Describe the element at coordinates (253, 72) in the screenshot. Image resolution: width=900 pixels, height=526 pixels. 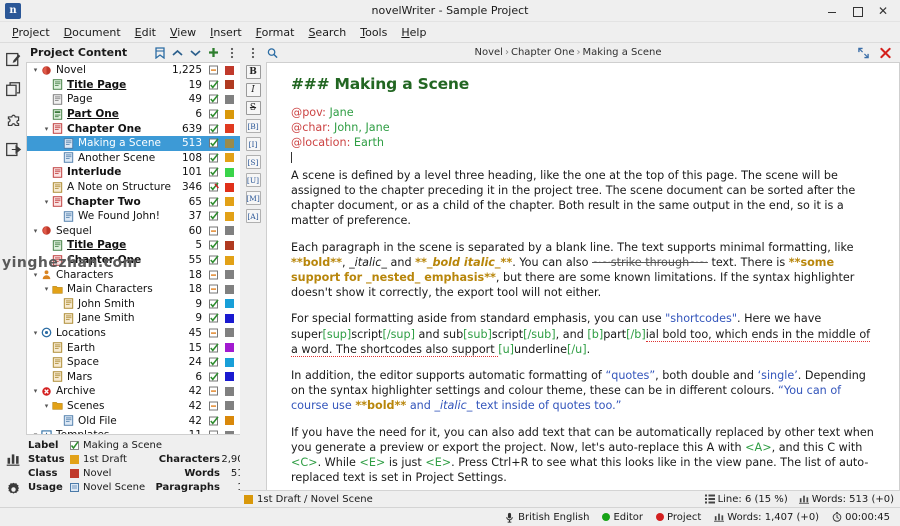
I see `bold-button: B` at that location.